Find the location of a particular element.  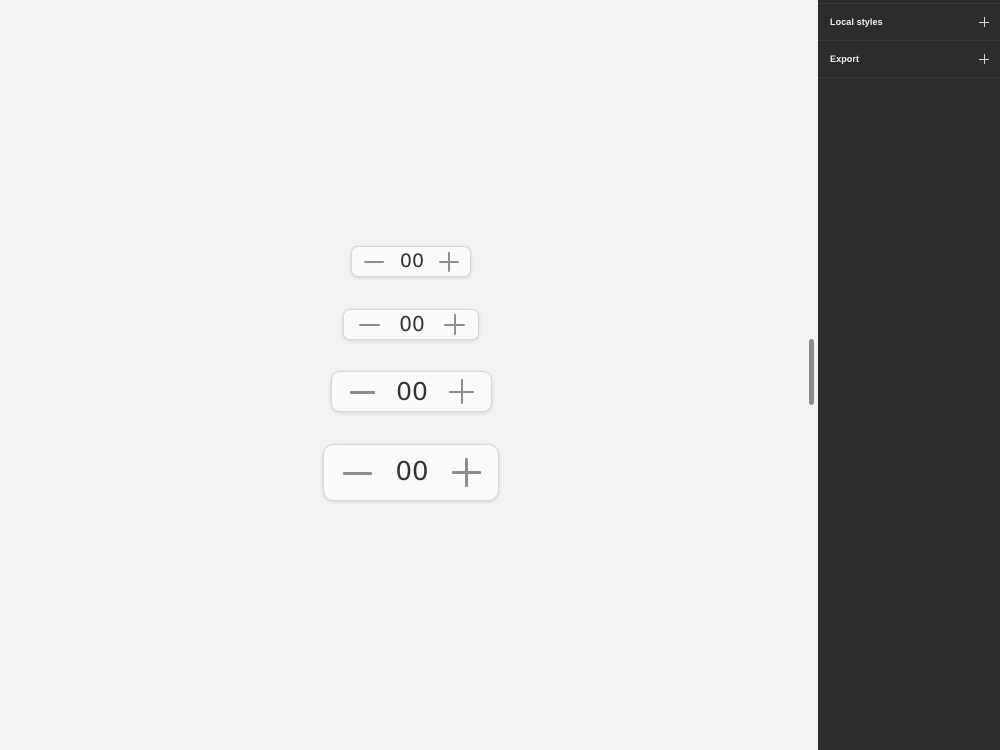

quantity-stepper-small: 00 is located at coordinates (411, 261).